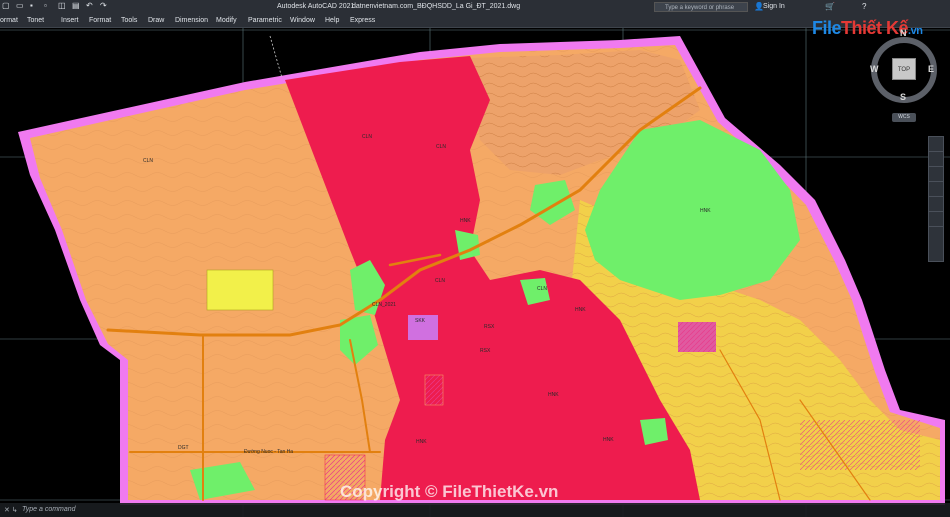  What do you see at coordinates (6, 6) in the screenshot?
I see `new-icon: ▢` at bounding box center [6, 6].